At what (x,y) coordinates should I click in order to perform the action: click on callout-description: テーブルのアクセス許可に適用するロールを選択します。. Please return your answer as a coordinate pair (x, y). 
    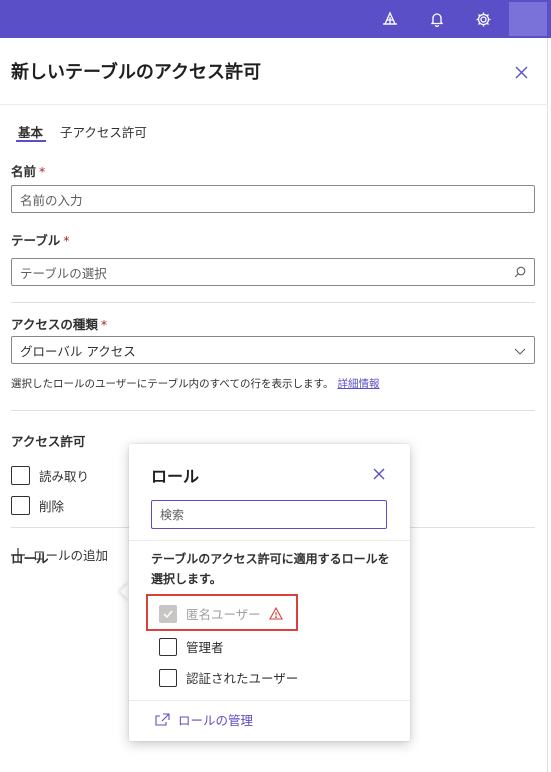
    Looking at the image, I should click on (270, 569).